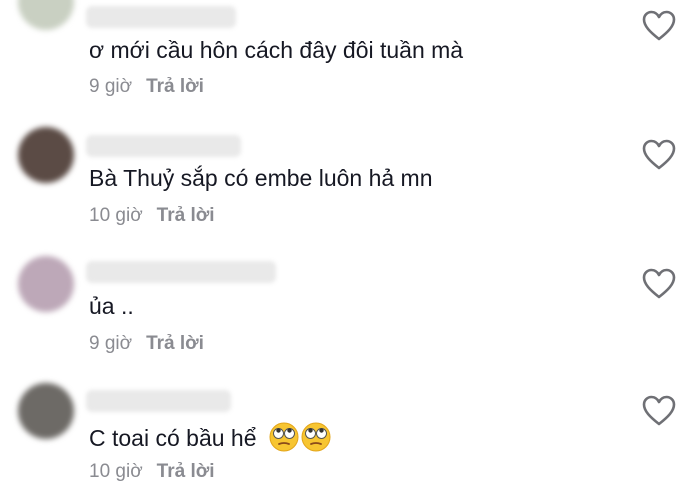 The image size is (700, 504). Describe the element at coordinates (111, 306) in the screenshot. I see `comment-text: ủa ..` at that location.